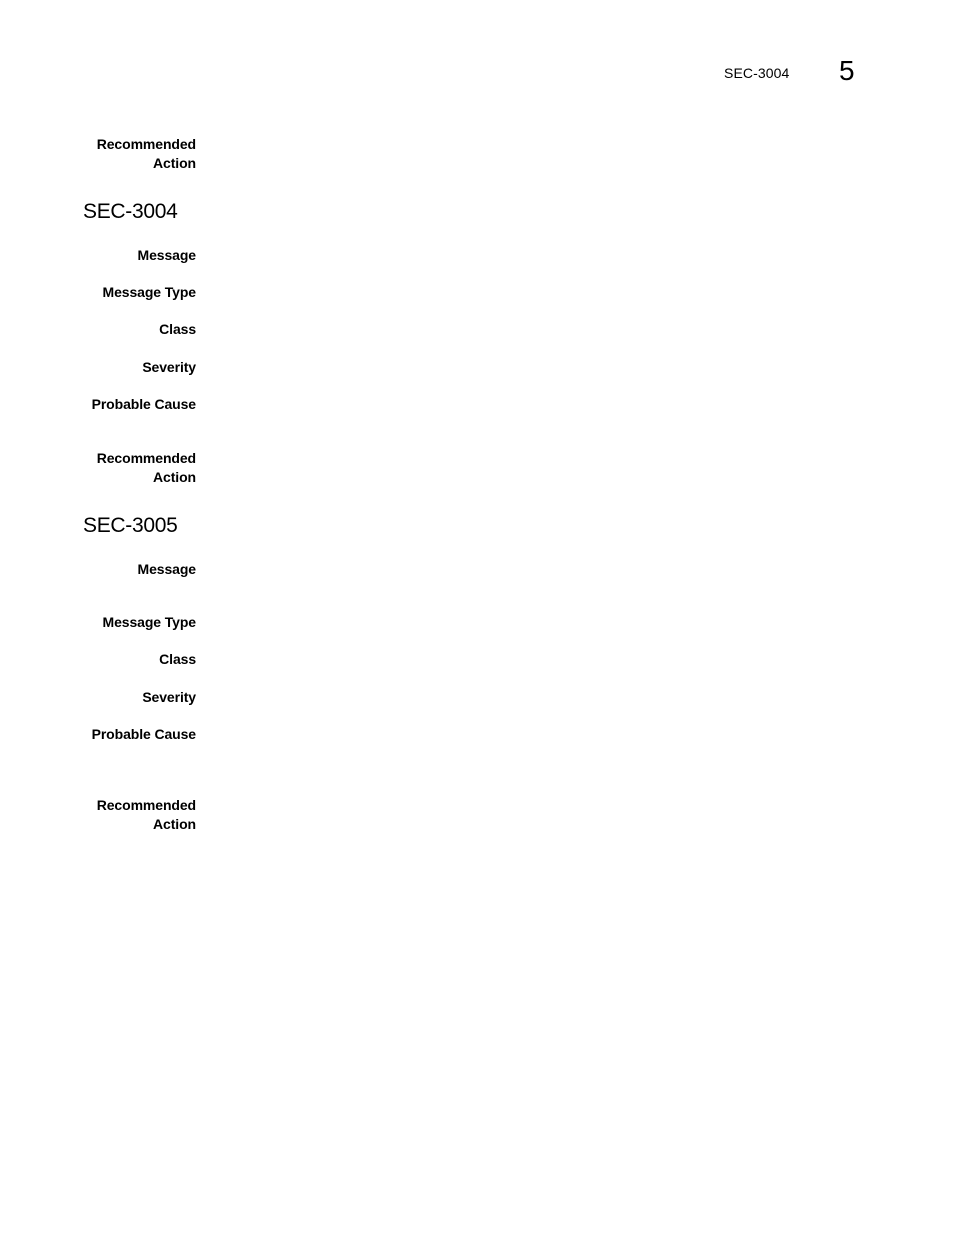 The width and height of the screenshot is (954, 1235). What do you see at coordinates (130, 525) in the screenshot?
I see `section-title: SEC-3005` at bounding box center [130, 525].